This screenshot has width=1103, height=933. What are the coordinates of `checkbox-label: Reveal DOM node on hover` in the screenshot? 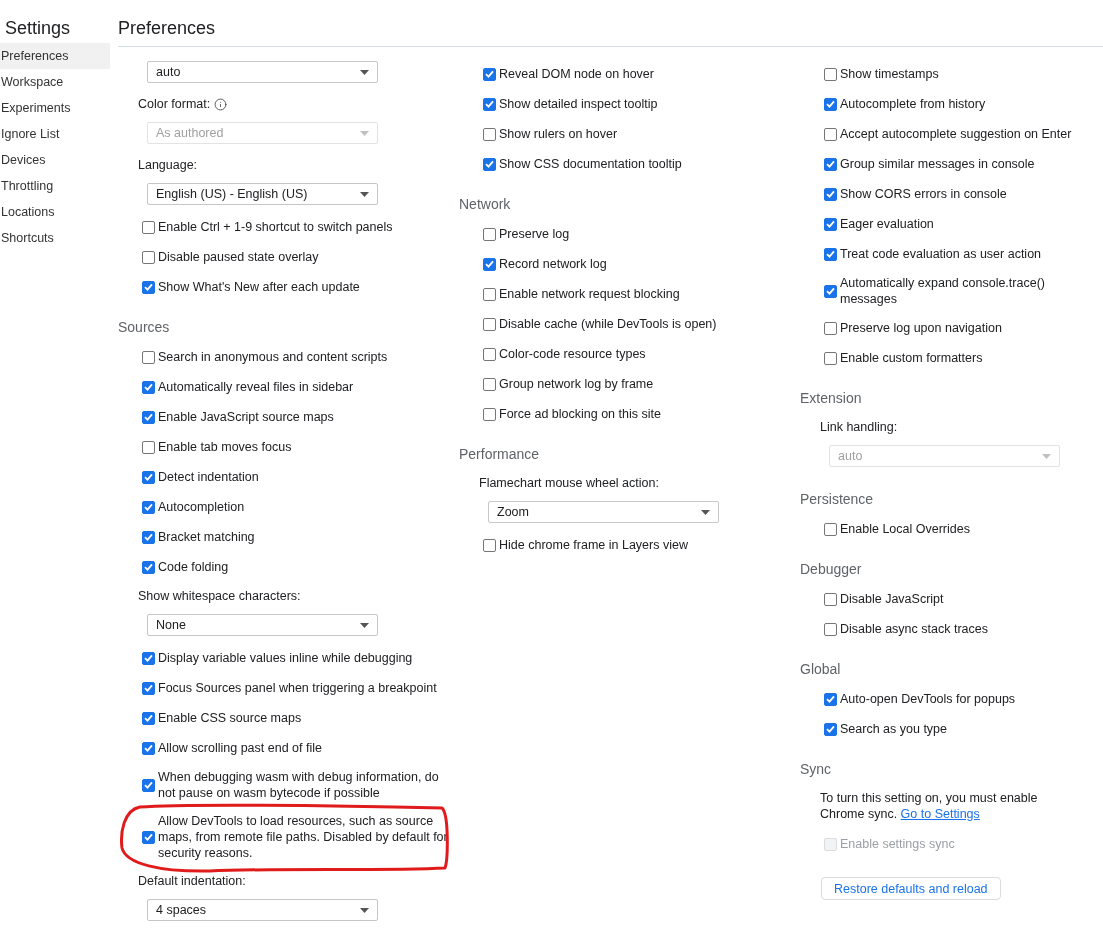 It's located at (576, 74).